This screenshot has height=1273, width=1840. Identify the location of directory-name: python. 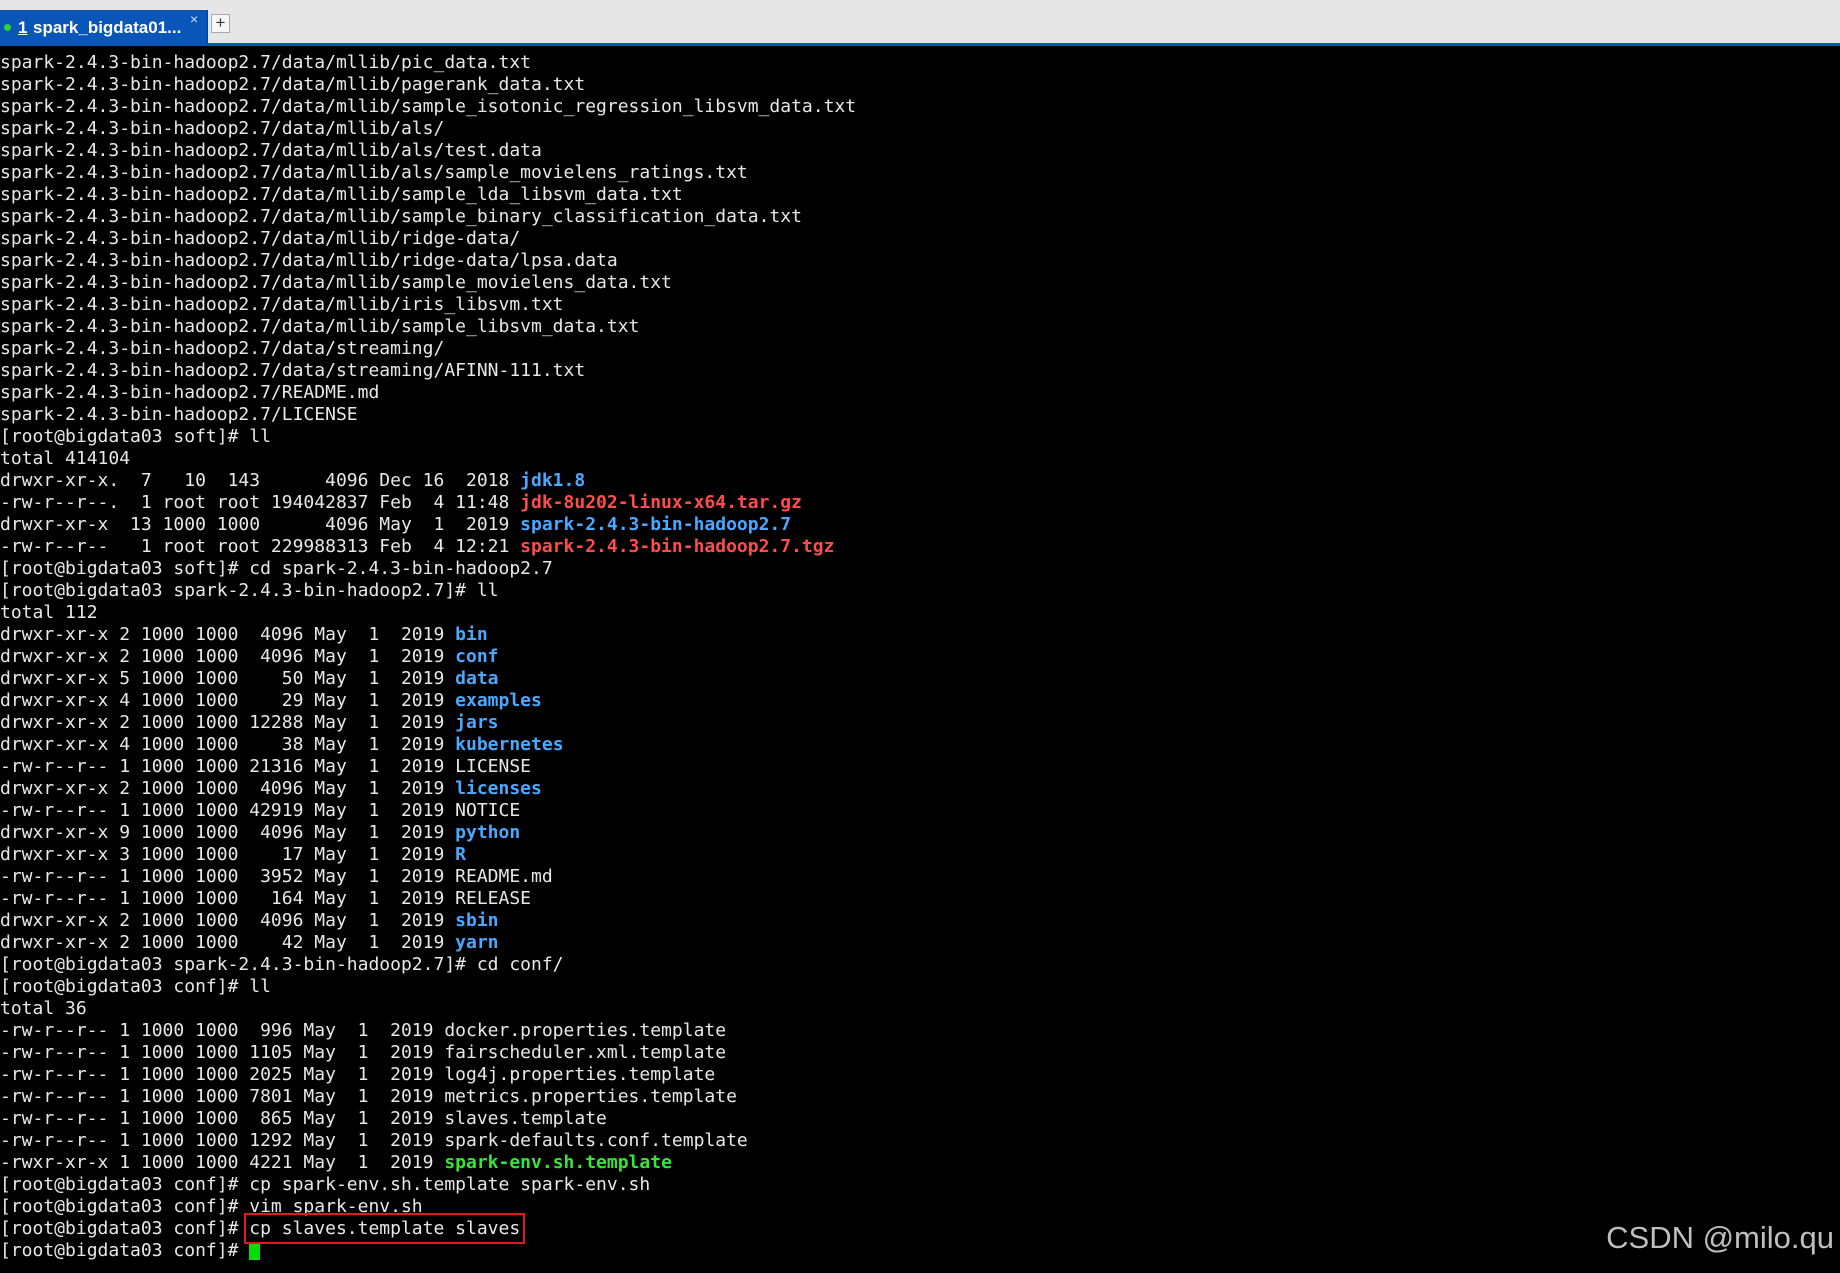
(488, 832).